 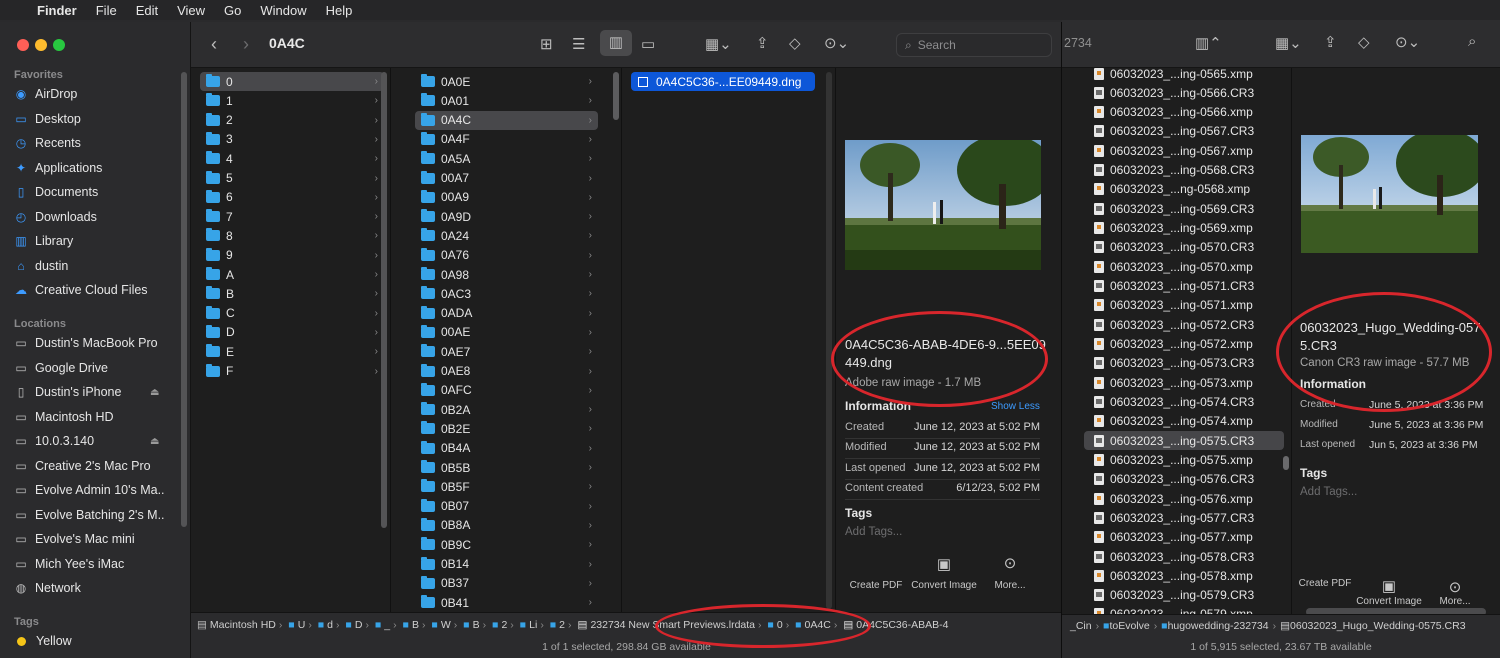 I want to click on column2-folder-row: 0B37 ›, so click(x=506, y=583).